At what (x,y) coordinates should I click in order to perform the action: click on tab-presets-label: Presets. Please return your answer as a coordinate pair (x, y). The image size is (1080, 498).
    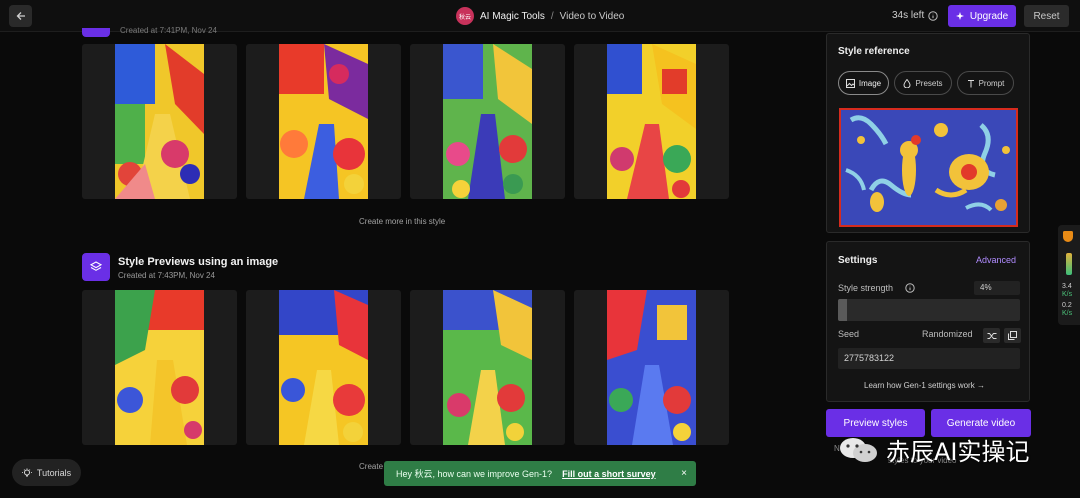
    Looking at the image, I should click on (929, 83).